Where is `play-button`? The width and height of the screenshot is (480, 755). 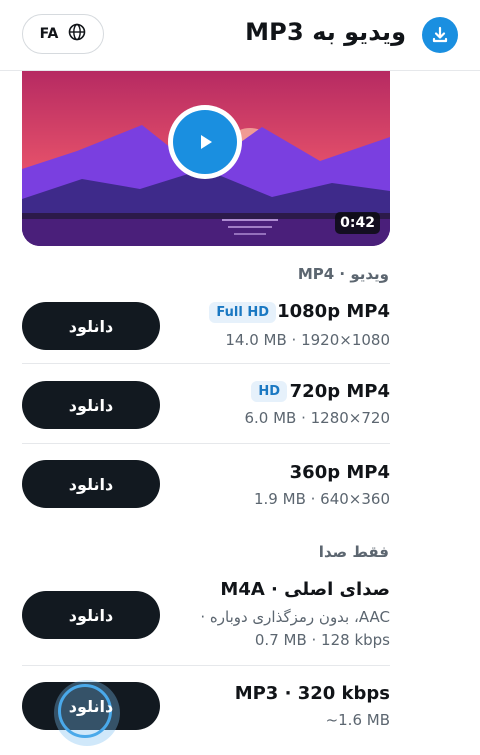
play-button is located at coordinates (205, 142).